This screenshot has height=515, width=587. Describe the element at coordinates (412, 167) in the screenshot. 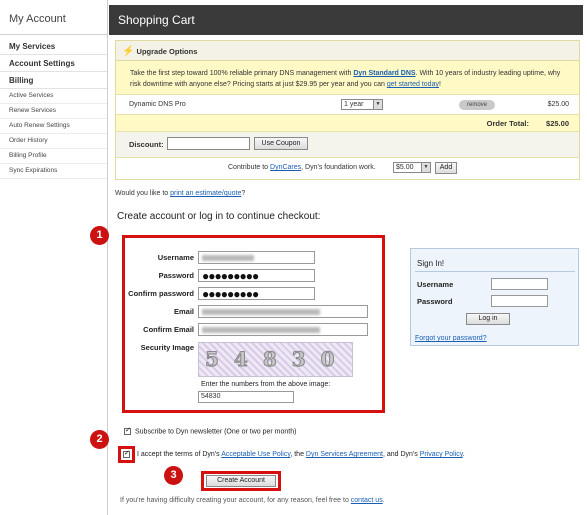

I see `contribution-amount-select: $5.00 ▼` at that location.